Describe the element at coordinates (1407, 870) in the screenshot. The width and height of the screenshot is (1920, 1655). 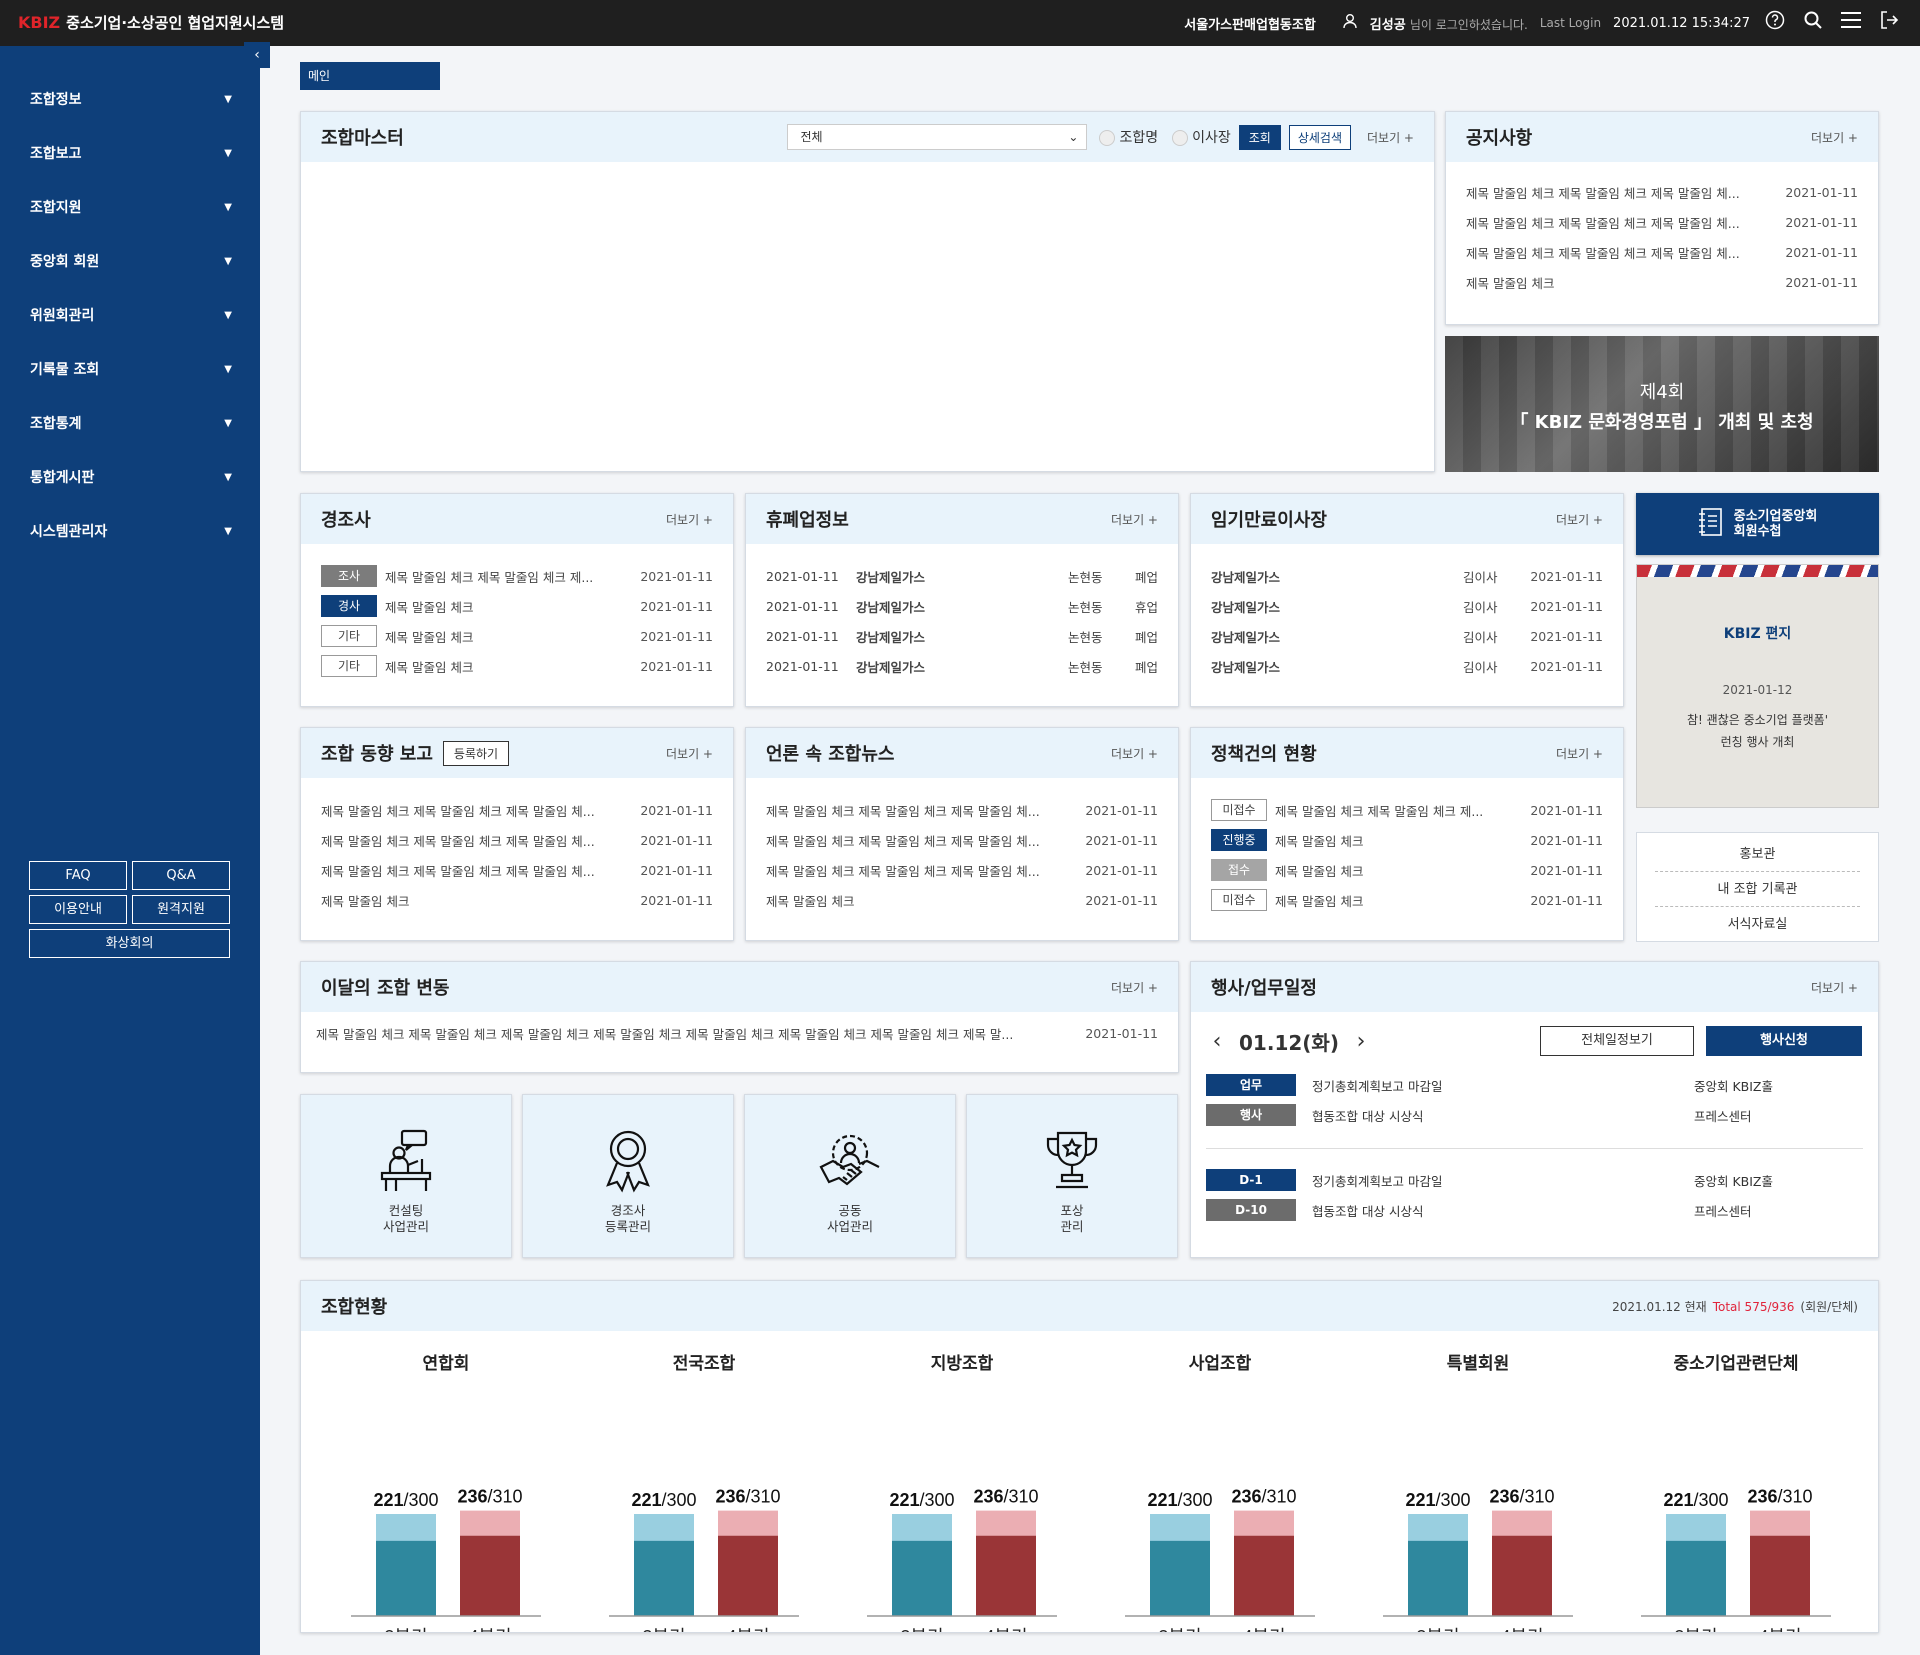
I see `list-item: 접수 제목 말줄임 체크 2021-01-11` at that location.